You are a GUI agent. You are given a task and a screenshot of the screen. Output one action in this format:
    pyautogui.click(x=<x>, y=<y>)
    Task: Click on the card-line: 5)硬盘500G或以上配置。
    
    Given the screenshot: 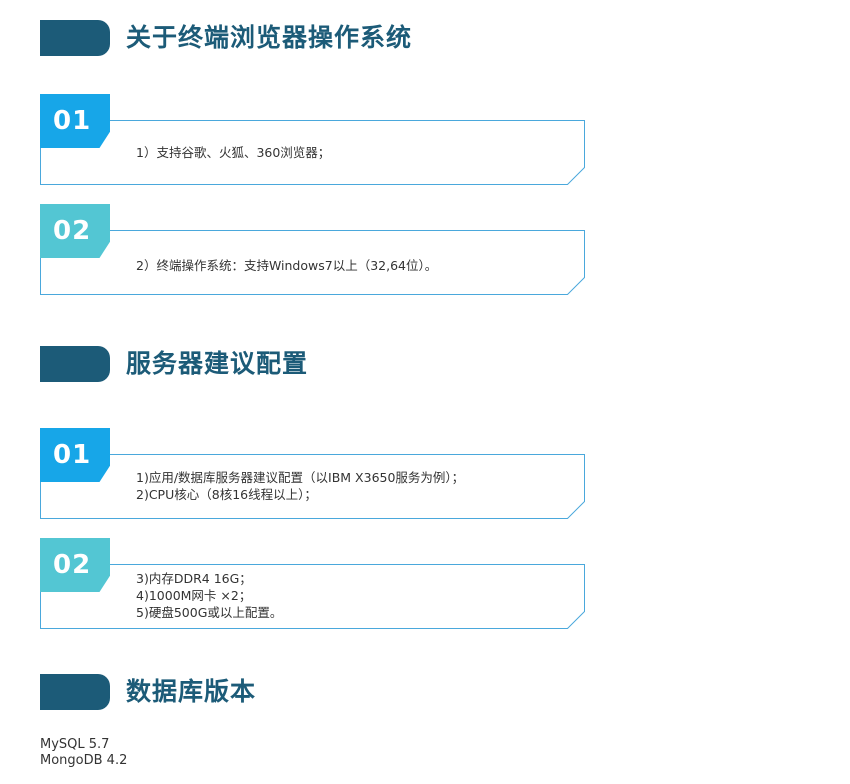 What is the action you would take?
    pyautogui.click(x=209, y=612)
    